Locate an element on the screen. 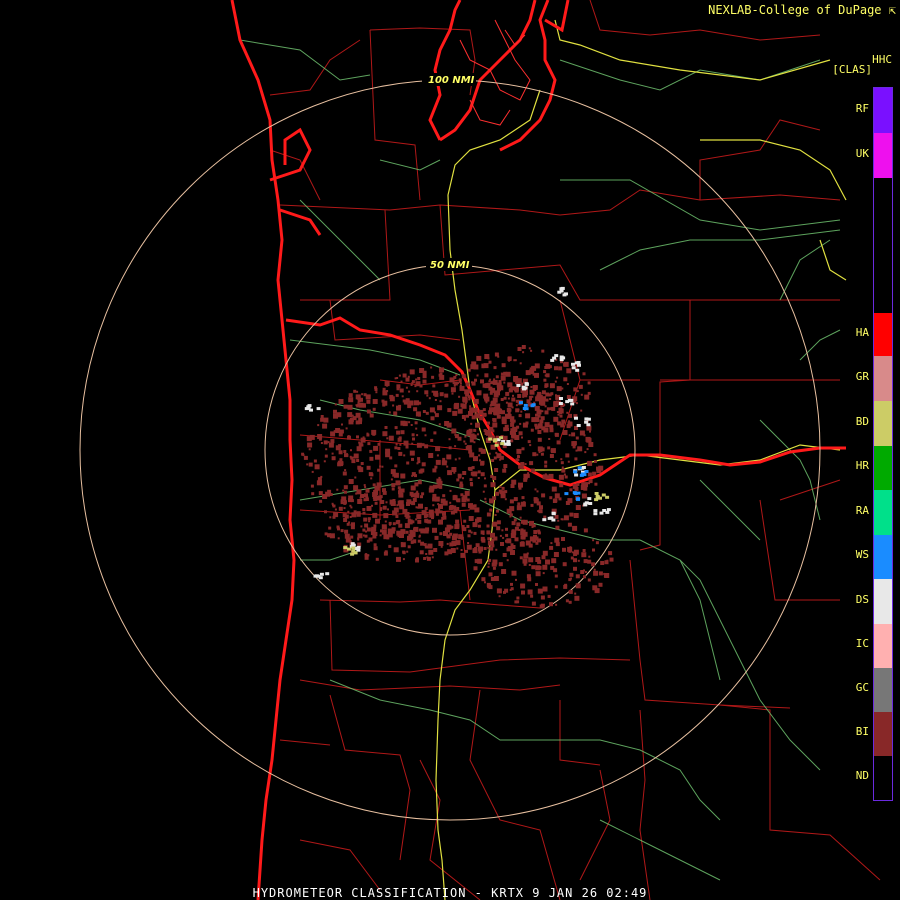 The height and width of the screenshot is (900, 900). legend-label-nd: ND is located at coordinates (862, 775).